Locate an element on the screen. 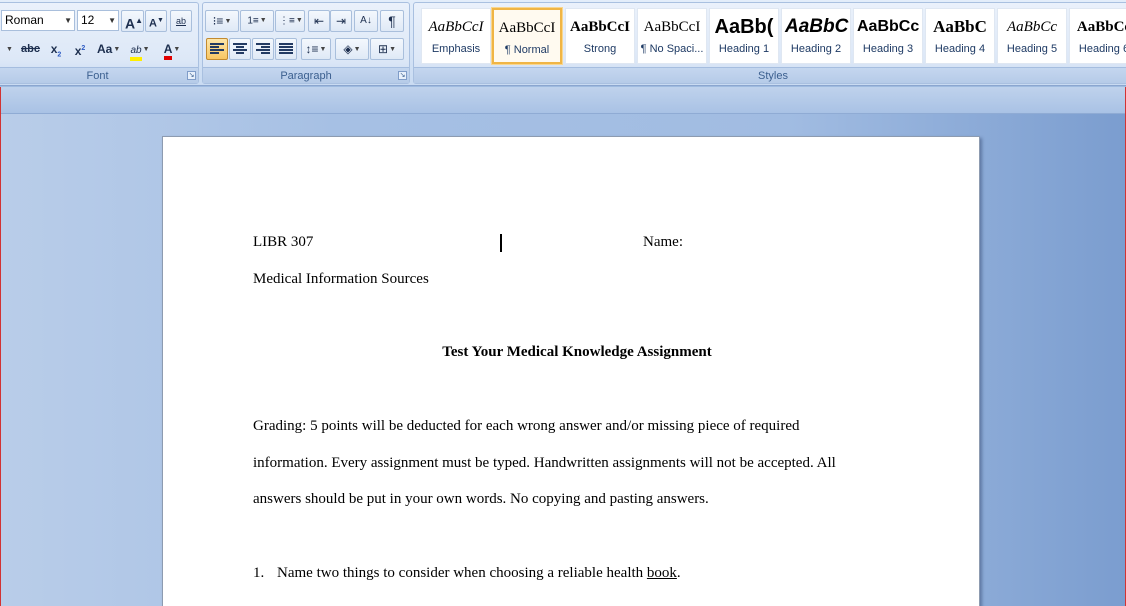 This screenshot has height=606, width=1126. align-center-button is located at coordinates (240, 49).